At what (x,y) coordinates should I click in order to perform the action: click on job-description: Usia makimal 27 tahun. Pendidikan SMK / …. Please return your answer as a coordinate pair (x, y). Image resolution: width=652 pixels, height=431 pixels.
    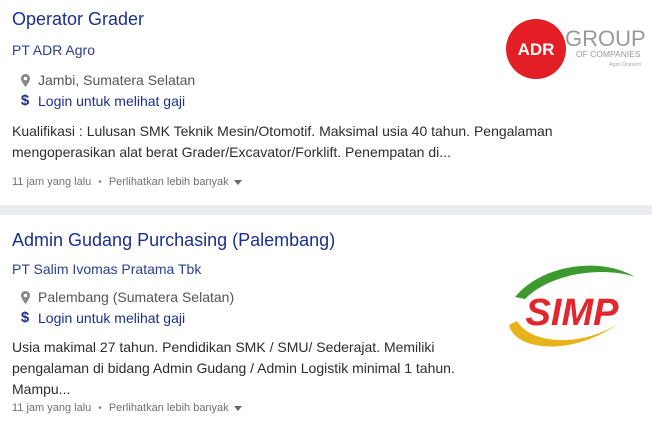
    Looking at the image, I should click on (247, 368).